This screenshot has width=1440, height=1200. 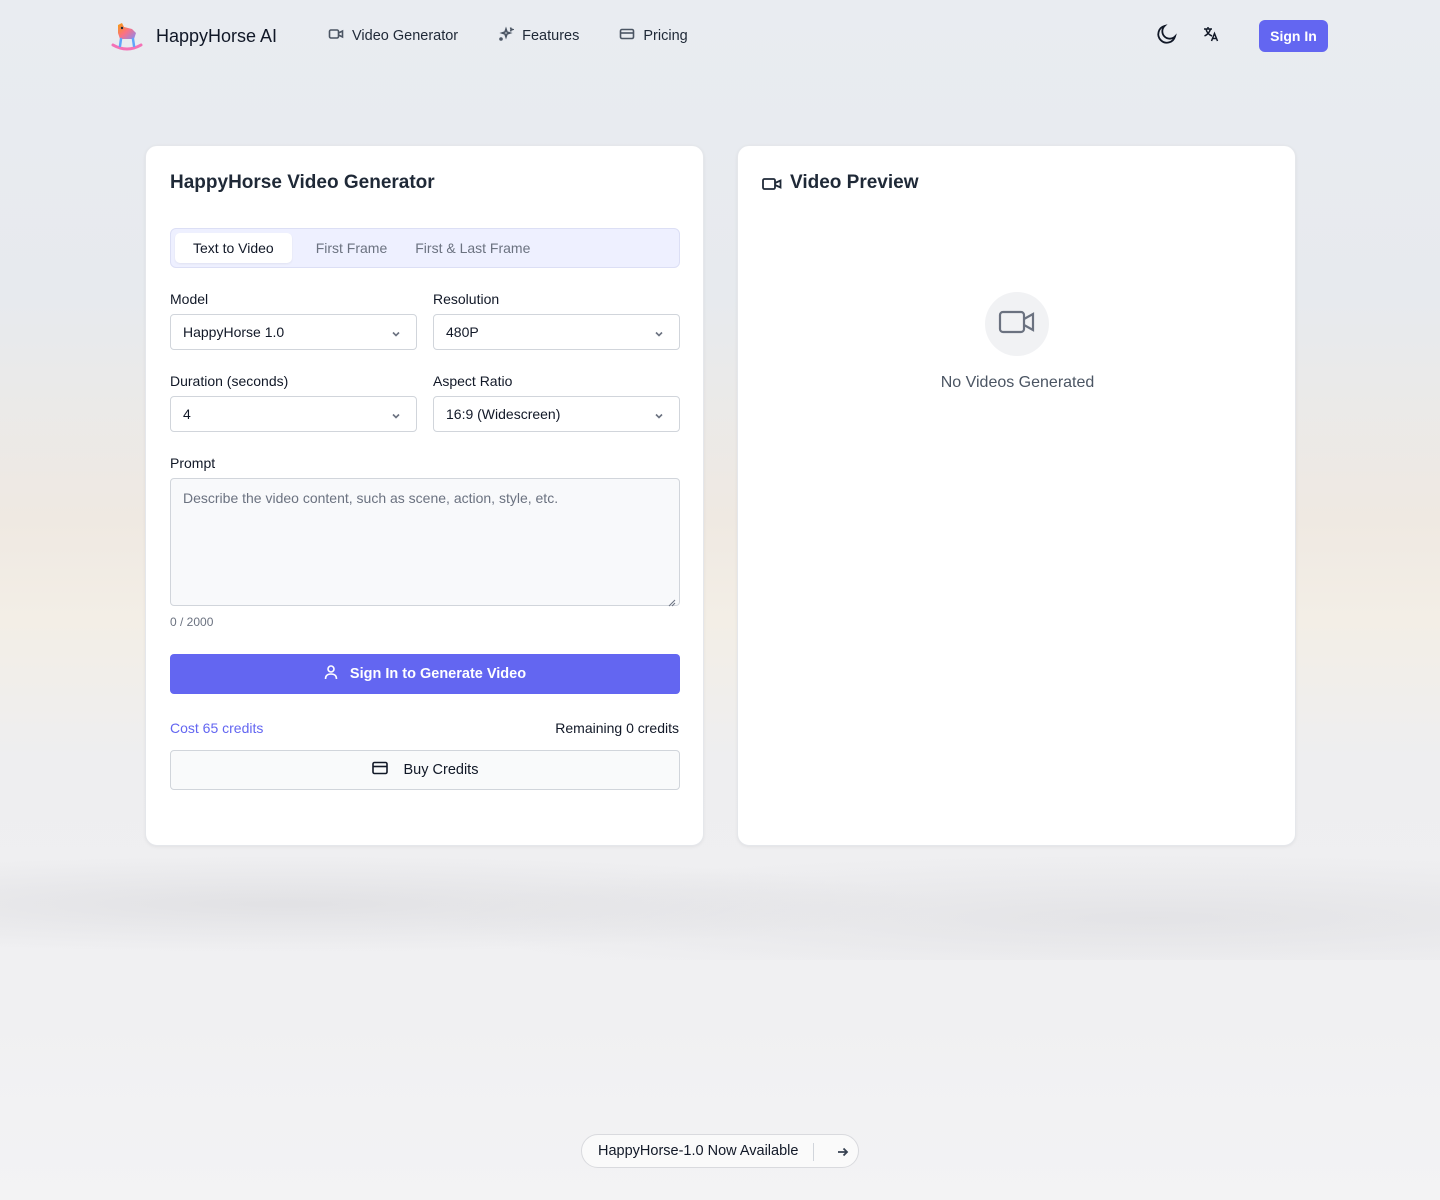 What do you see at coordinates (441, 770) in the screenshot?
I see `buy-credits-label: Buy Credits` at bounding box center [441, 770].